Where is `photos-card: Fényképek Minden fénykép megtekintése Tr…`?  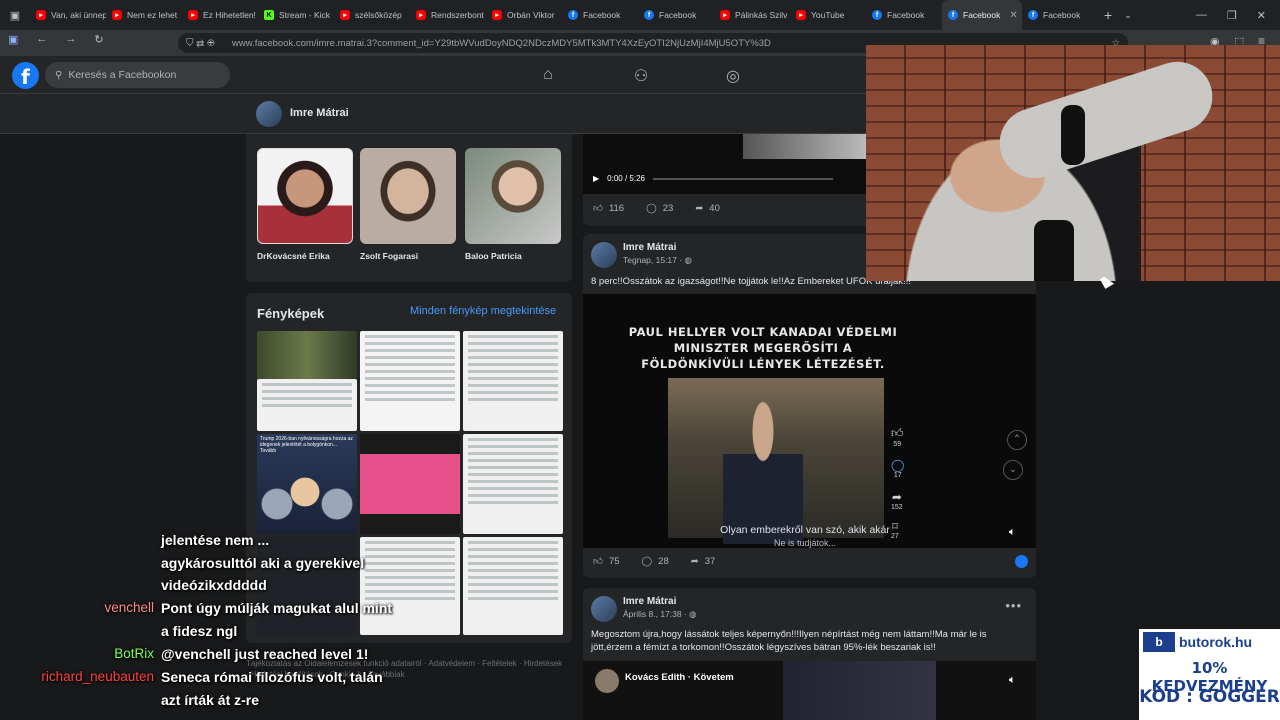 photos-card: Fényképek Minden fénykép megtekintése Tr… is located at coordinates (409, 468).